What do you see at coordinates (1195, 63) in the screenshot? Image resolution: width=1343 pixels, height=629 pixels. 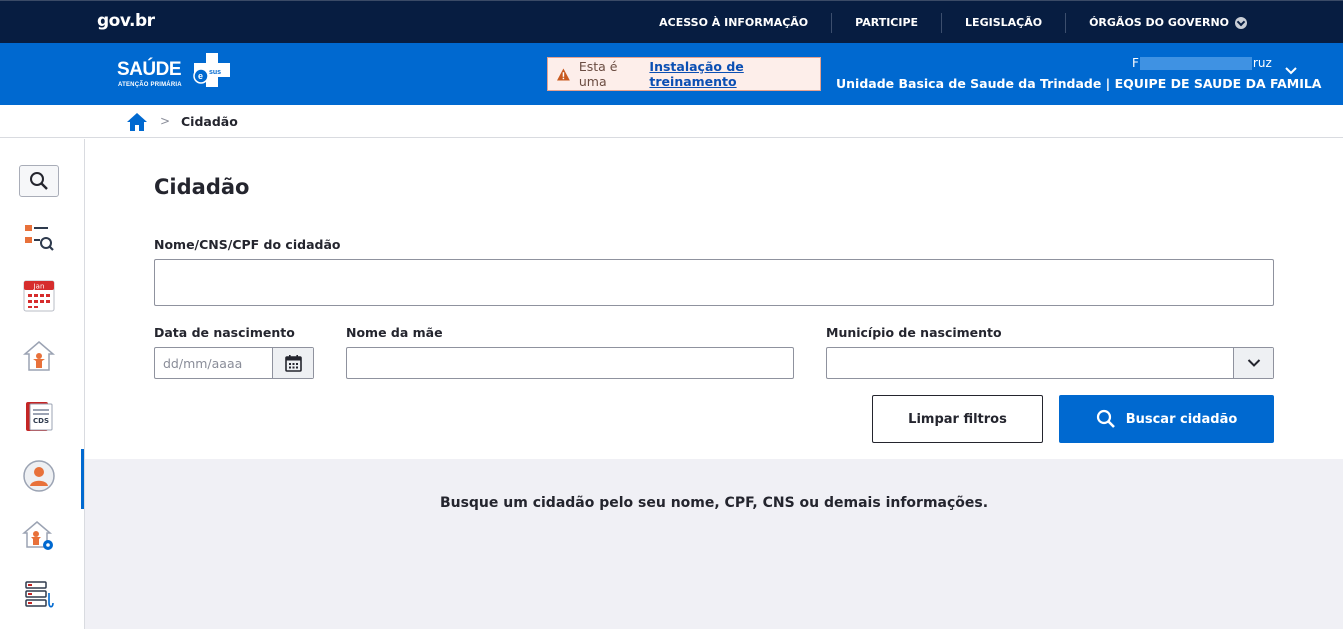 I see `redacted-block` at bounding box center [1195, 63].